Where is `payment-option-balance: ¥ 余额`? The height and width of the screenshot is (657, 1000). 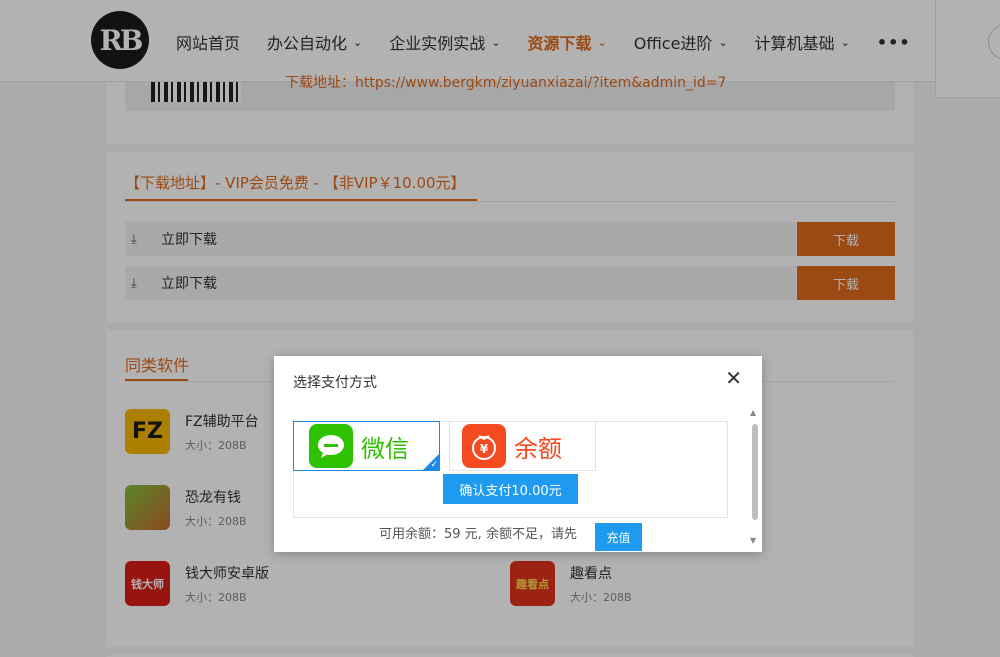 payment-option-balance: ¥ 余额 is located at coordinates (522, 446).